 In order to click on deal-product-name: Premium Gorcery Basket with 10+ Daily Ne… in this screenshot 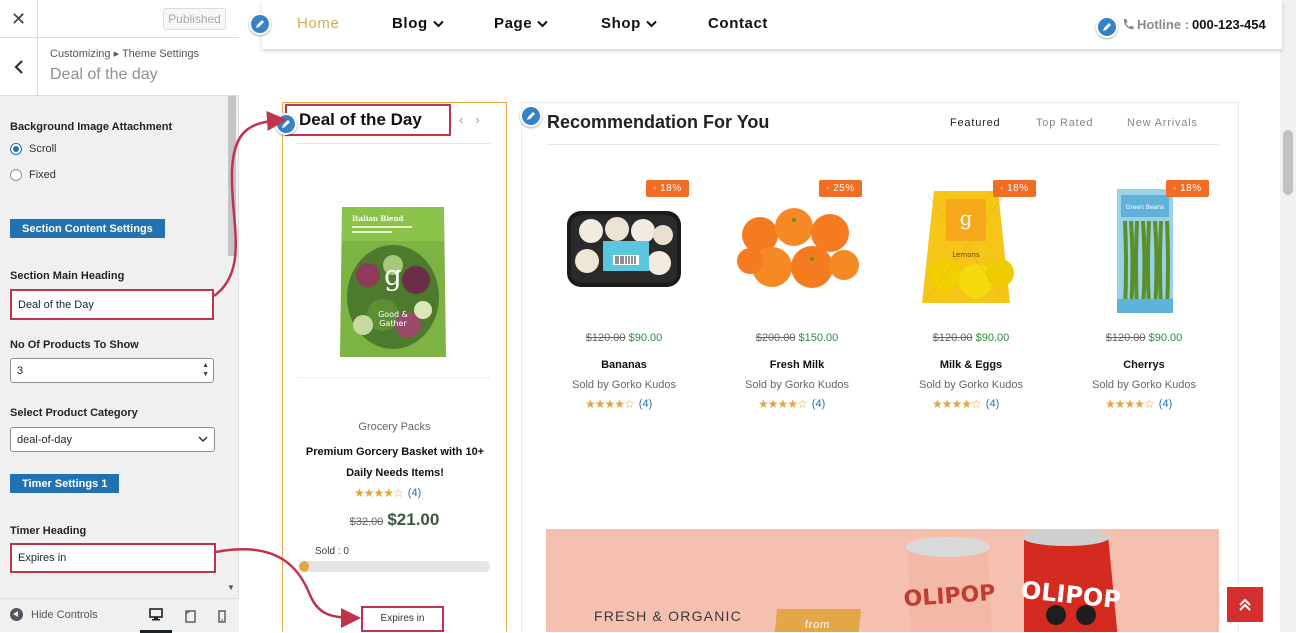, I will do `click(395, 463)`.